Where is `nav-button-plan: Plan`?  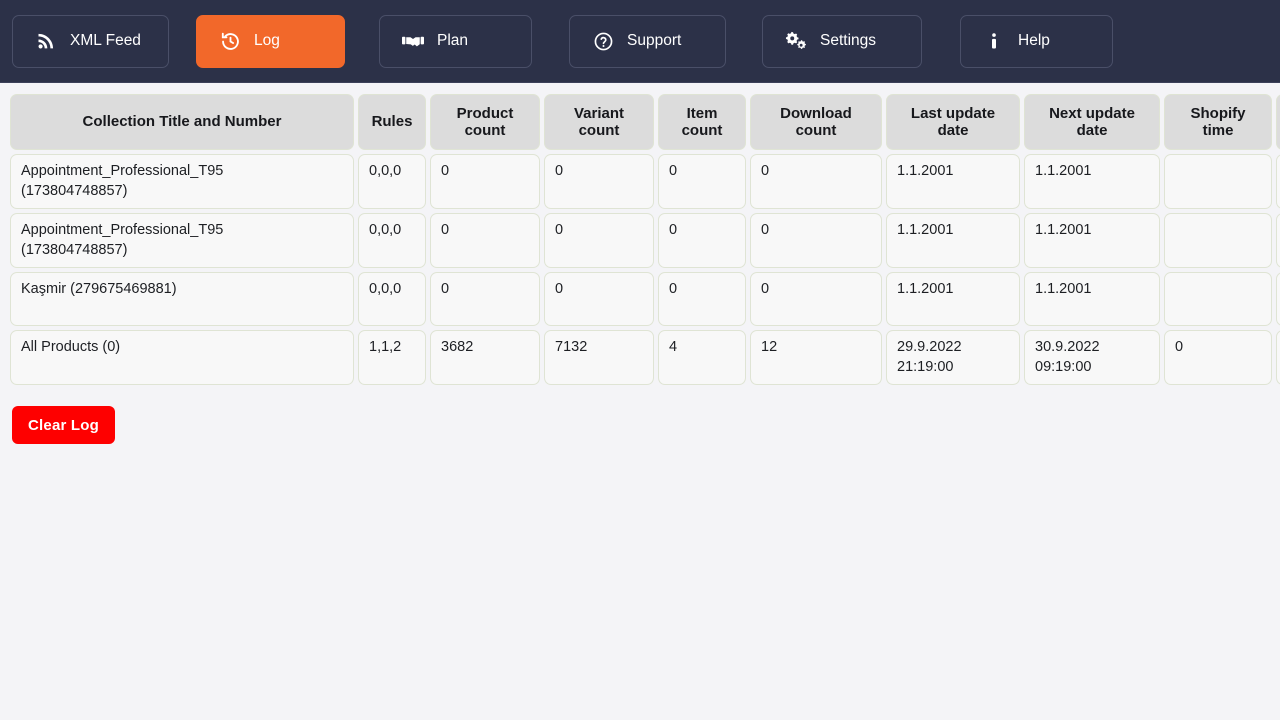 nav-button-plan: Plan is located at coordinates (455, 41).